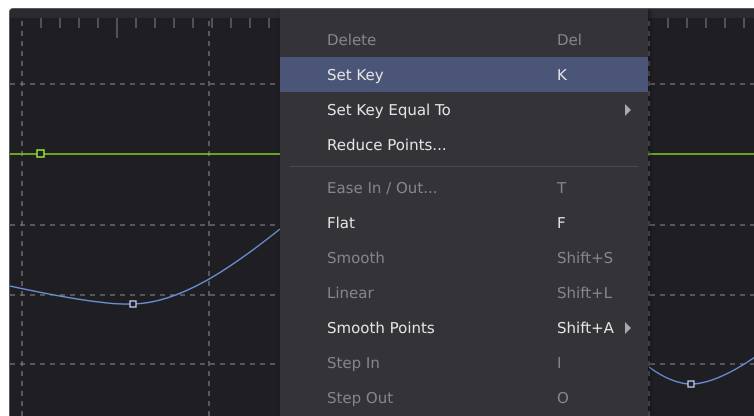 The height and width of the screenshot is (416, 754). What do you see at coordinates (464, 74) in the screenshot?
I see `menu-item: Set Key K` at bounding box center [464, 74].